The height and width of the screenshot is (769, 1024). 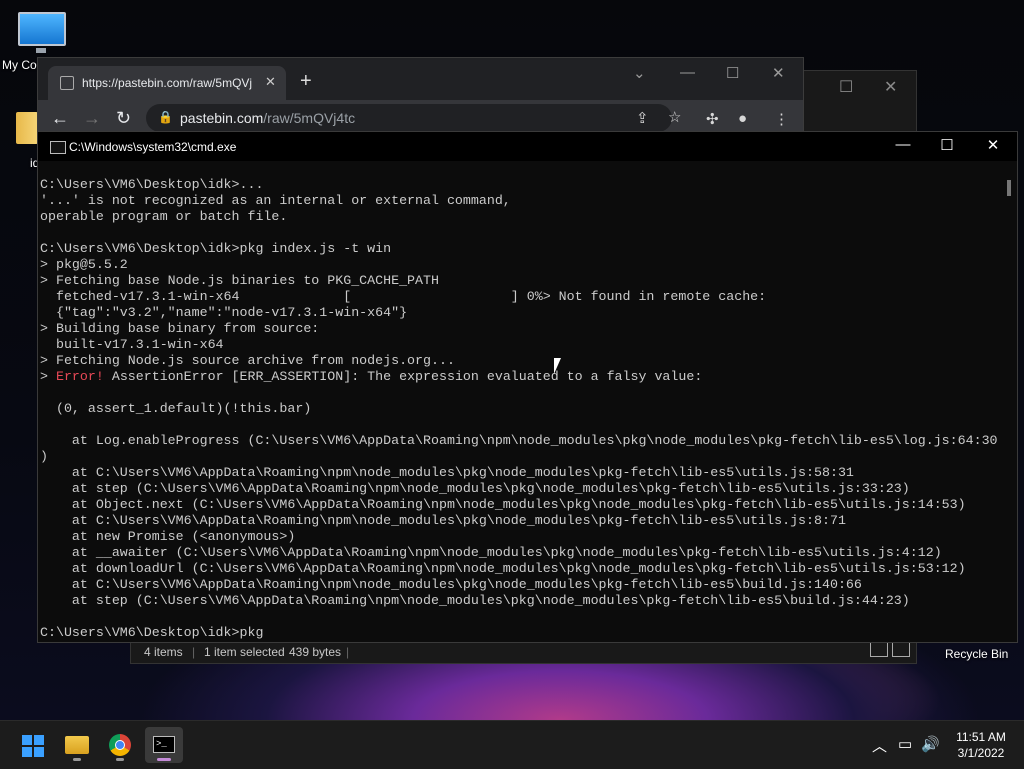 What do you see at coordinates (152, 632) in the screenshot?
I see `console-line: C:\Users\VM6\Desktop\idk>pkg` at bounding box center [152, 632].